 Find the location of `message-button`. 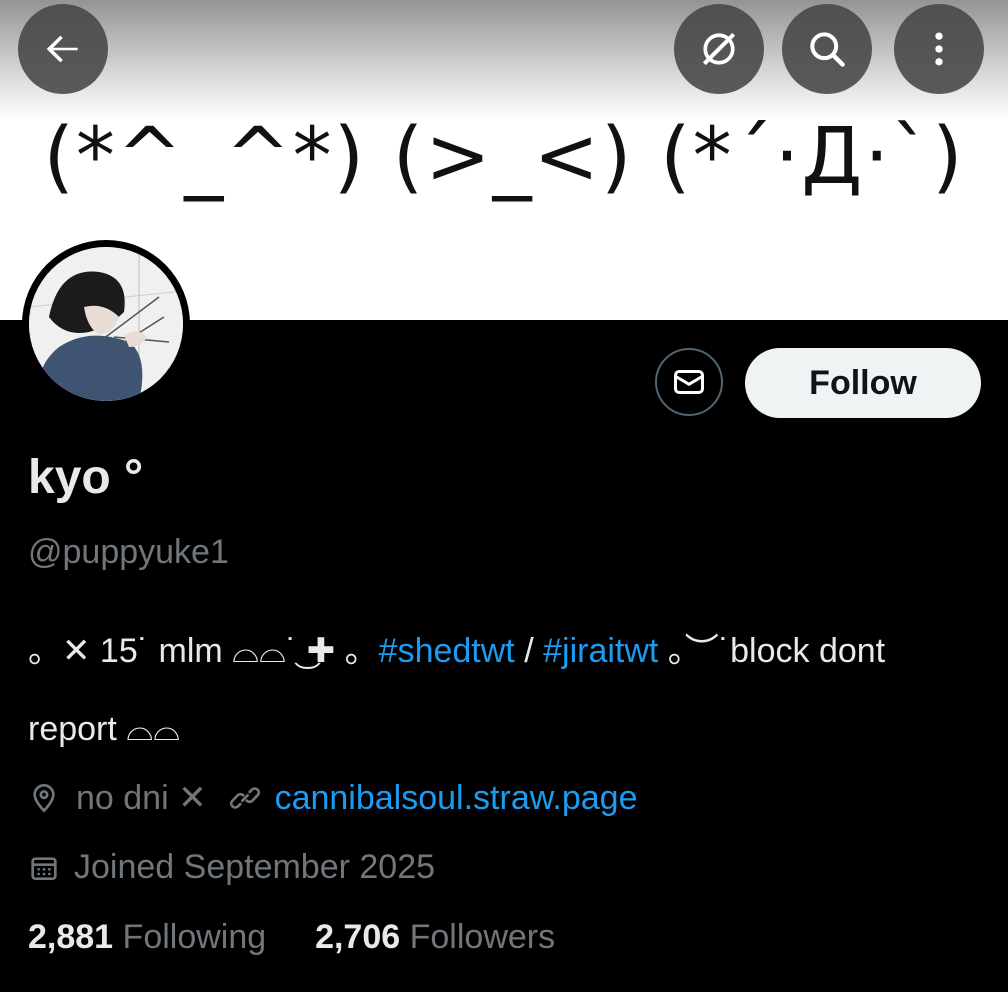

message-button is located at coordinates (689, 382).